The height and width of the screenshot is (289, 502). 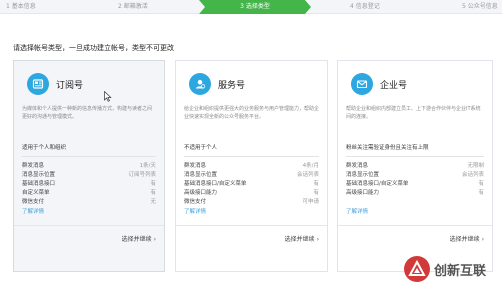 I want to click on watermark-text: 创新互联, so click(x=460, y=271).